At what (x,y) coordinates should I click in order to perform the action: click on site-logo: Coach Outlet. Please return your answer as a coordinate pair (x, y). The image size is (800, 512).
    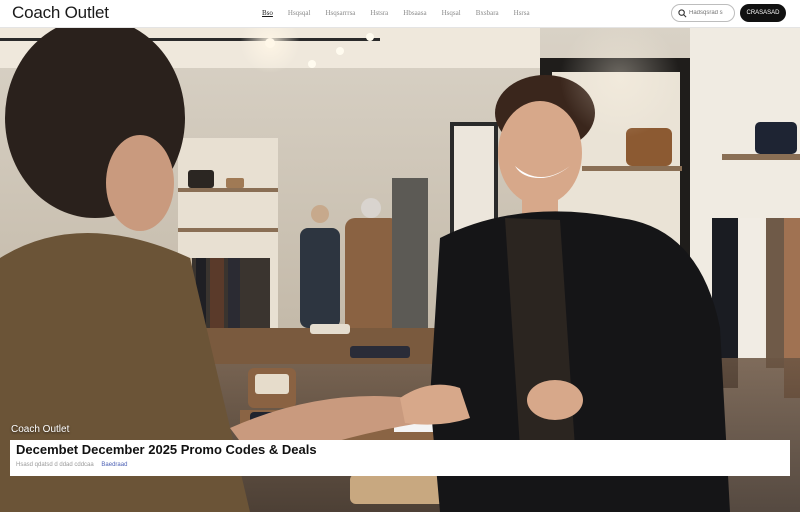
    Looking at the image, I should click on (60, 13).